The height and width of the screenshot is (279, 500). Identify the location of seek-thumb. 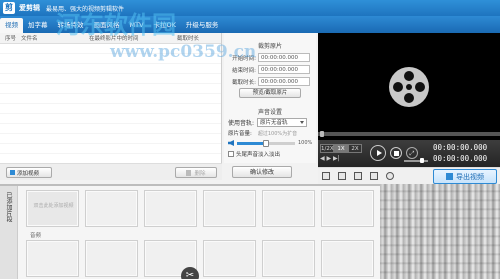
(322, 134).